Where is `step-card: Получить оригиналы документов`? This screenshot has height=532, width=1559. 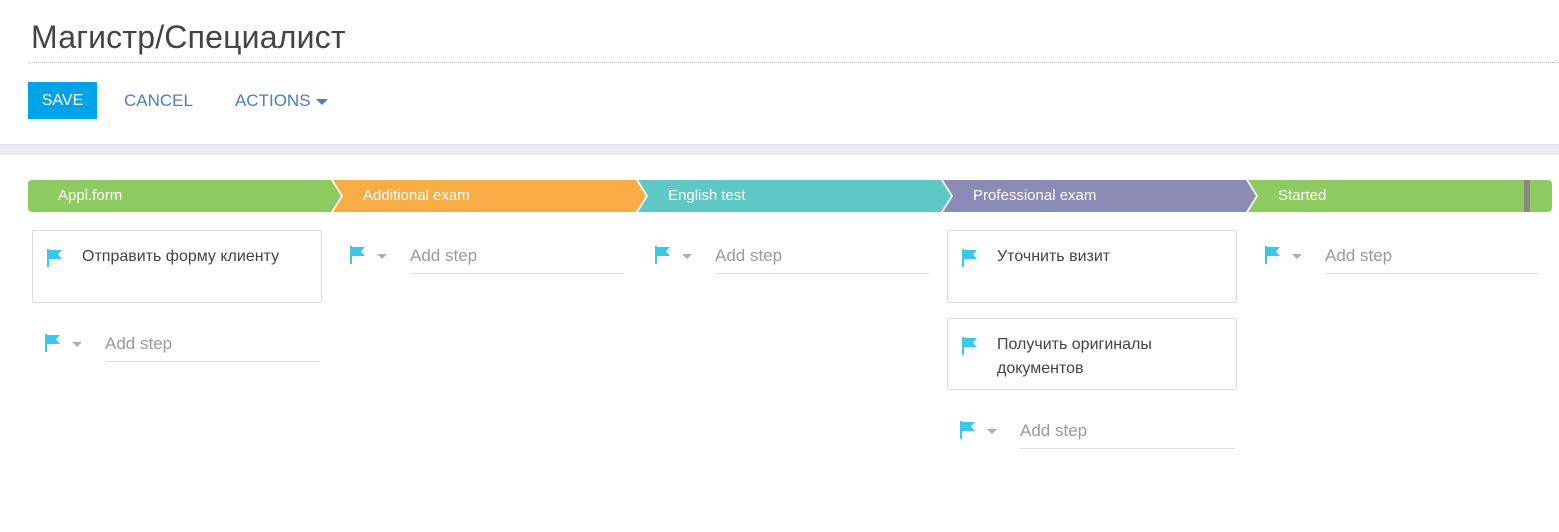
step-card: Получить оригиналы документов is located at coordinates (1092, 354).